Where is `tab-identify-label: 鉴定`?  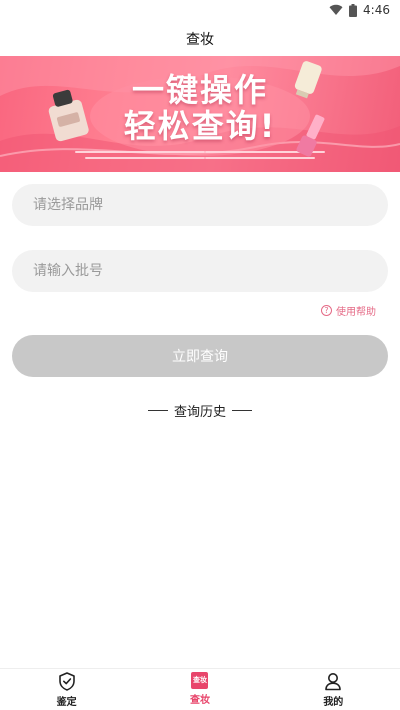 tab-identify-label: 鉴定 is located at coordinates (66, 702).